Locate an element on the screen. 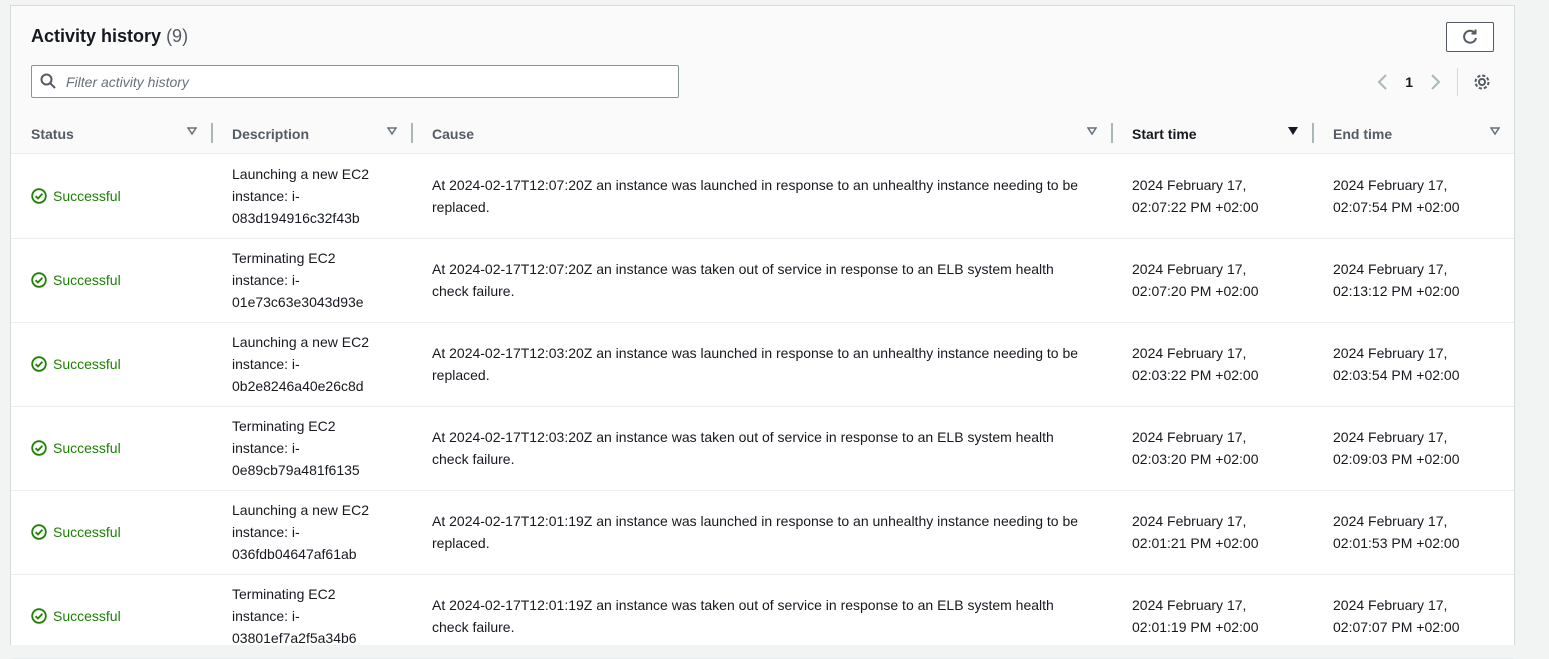  start-time-cell: 2024 February 17, 02:01:19 PM +02:00 is located at coordinates (1222, 616).